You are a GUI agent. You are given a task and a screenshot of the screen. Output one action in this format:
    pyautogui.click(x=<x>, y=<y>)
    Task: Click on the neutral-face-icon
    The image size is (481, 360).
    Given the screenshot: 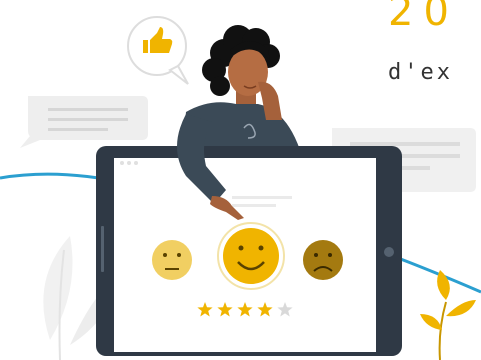 What is the action you would take?
    pyautogui.click(x=172, y=260)
    